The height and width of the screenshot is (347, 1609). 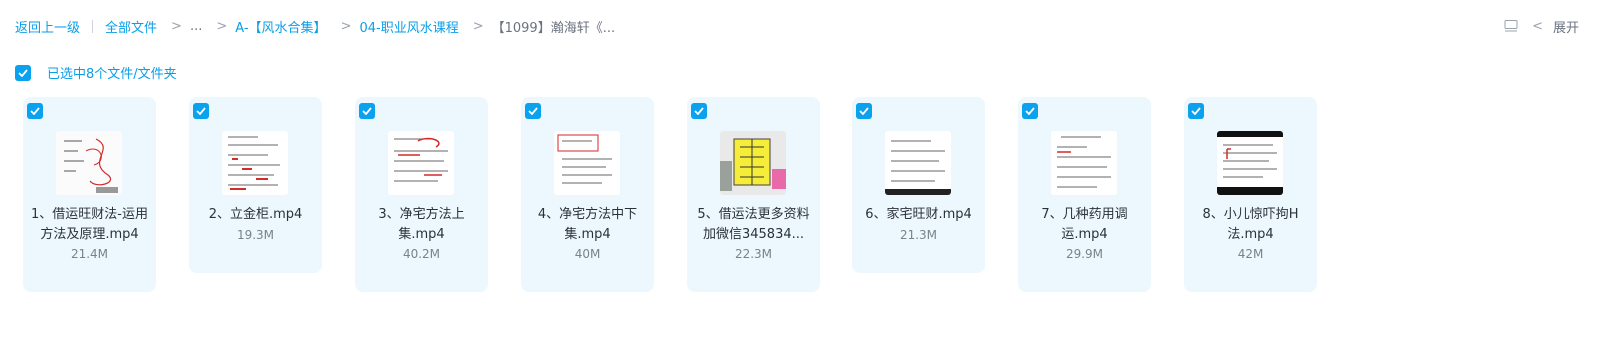 I want to click on selection-count: 已选中8个文件/文件夹, so click(x=112, y=74).